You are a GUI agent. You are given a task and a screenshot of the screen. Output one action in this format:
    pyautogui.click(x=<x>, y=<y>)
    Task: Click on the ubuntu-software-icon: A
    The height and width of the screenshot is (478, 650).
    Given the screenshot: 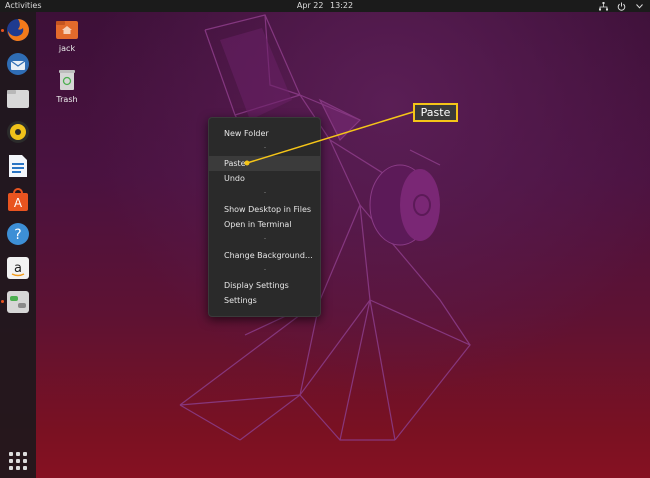 What is the action you would take?
    pyautogui.click(x=18, y=200)
    